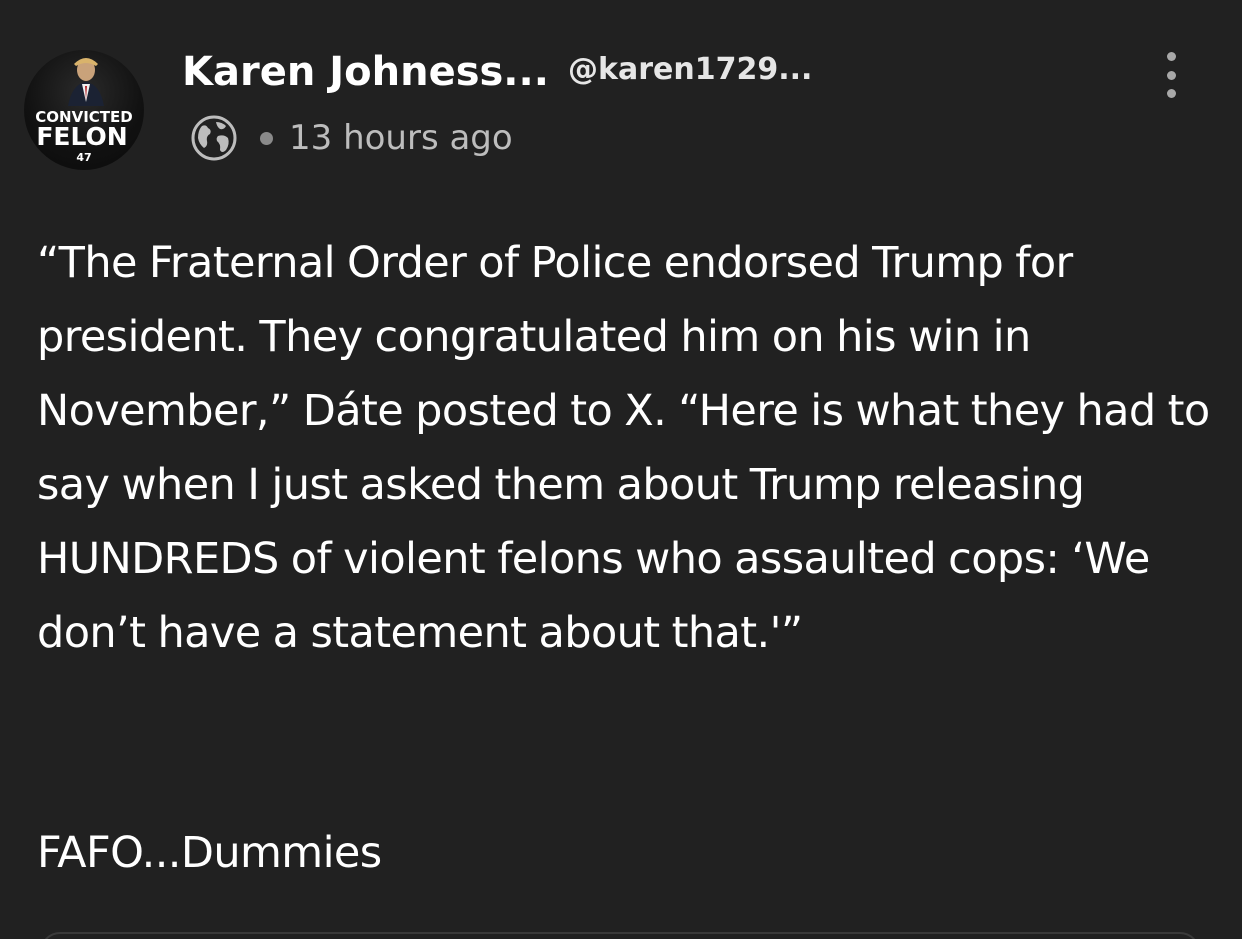 The image size is (1242, 939). Describe the element at coordinates (81, 136) in the screenshot. I see `avatar-badge-line2: FELON` at that location.